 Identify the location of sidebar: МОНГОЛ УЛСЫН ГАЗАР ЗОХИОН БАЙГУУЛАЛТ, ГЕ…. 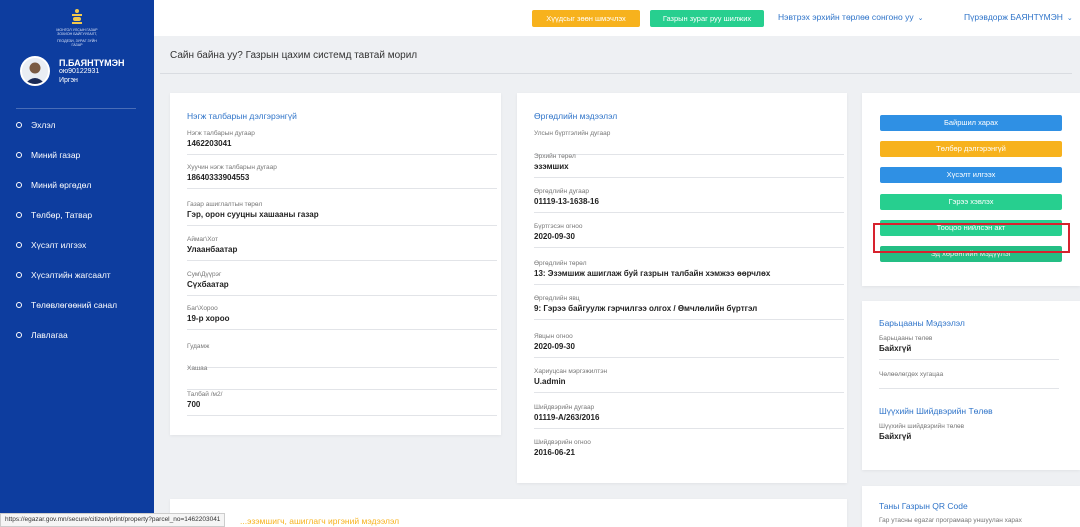
(77, 263).